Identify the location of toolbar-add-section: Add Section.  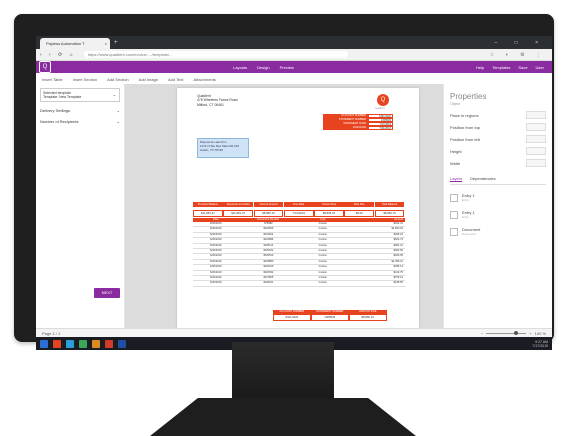
(118, 79).